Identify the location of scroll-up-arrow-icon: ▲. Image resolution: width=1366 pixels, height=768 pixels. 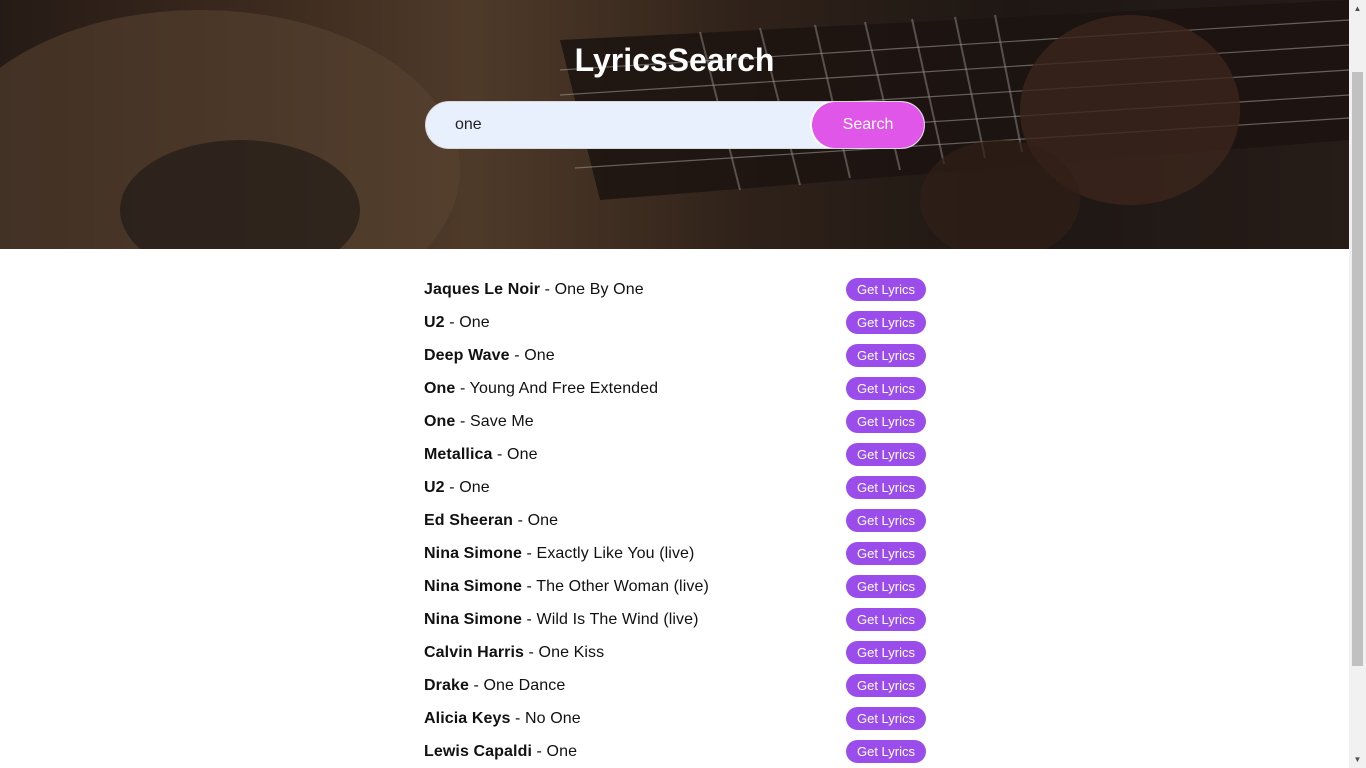
(1357, 8).